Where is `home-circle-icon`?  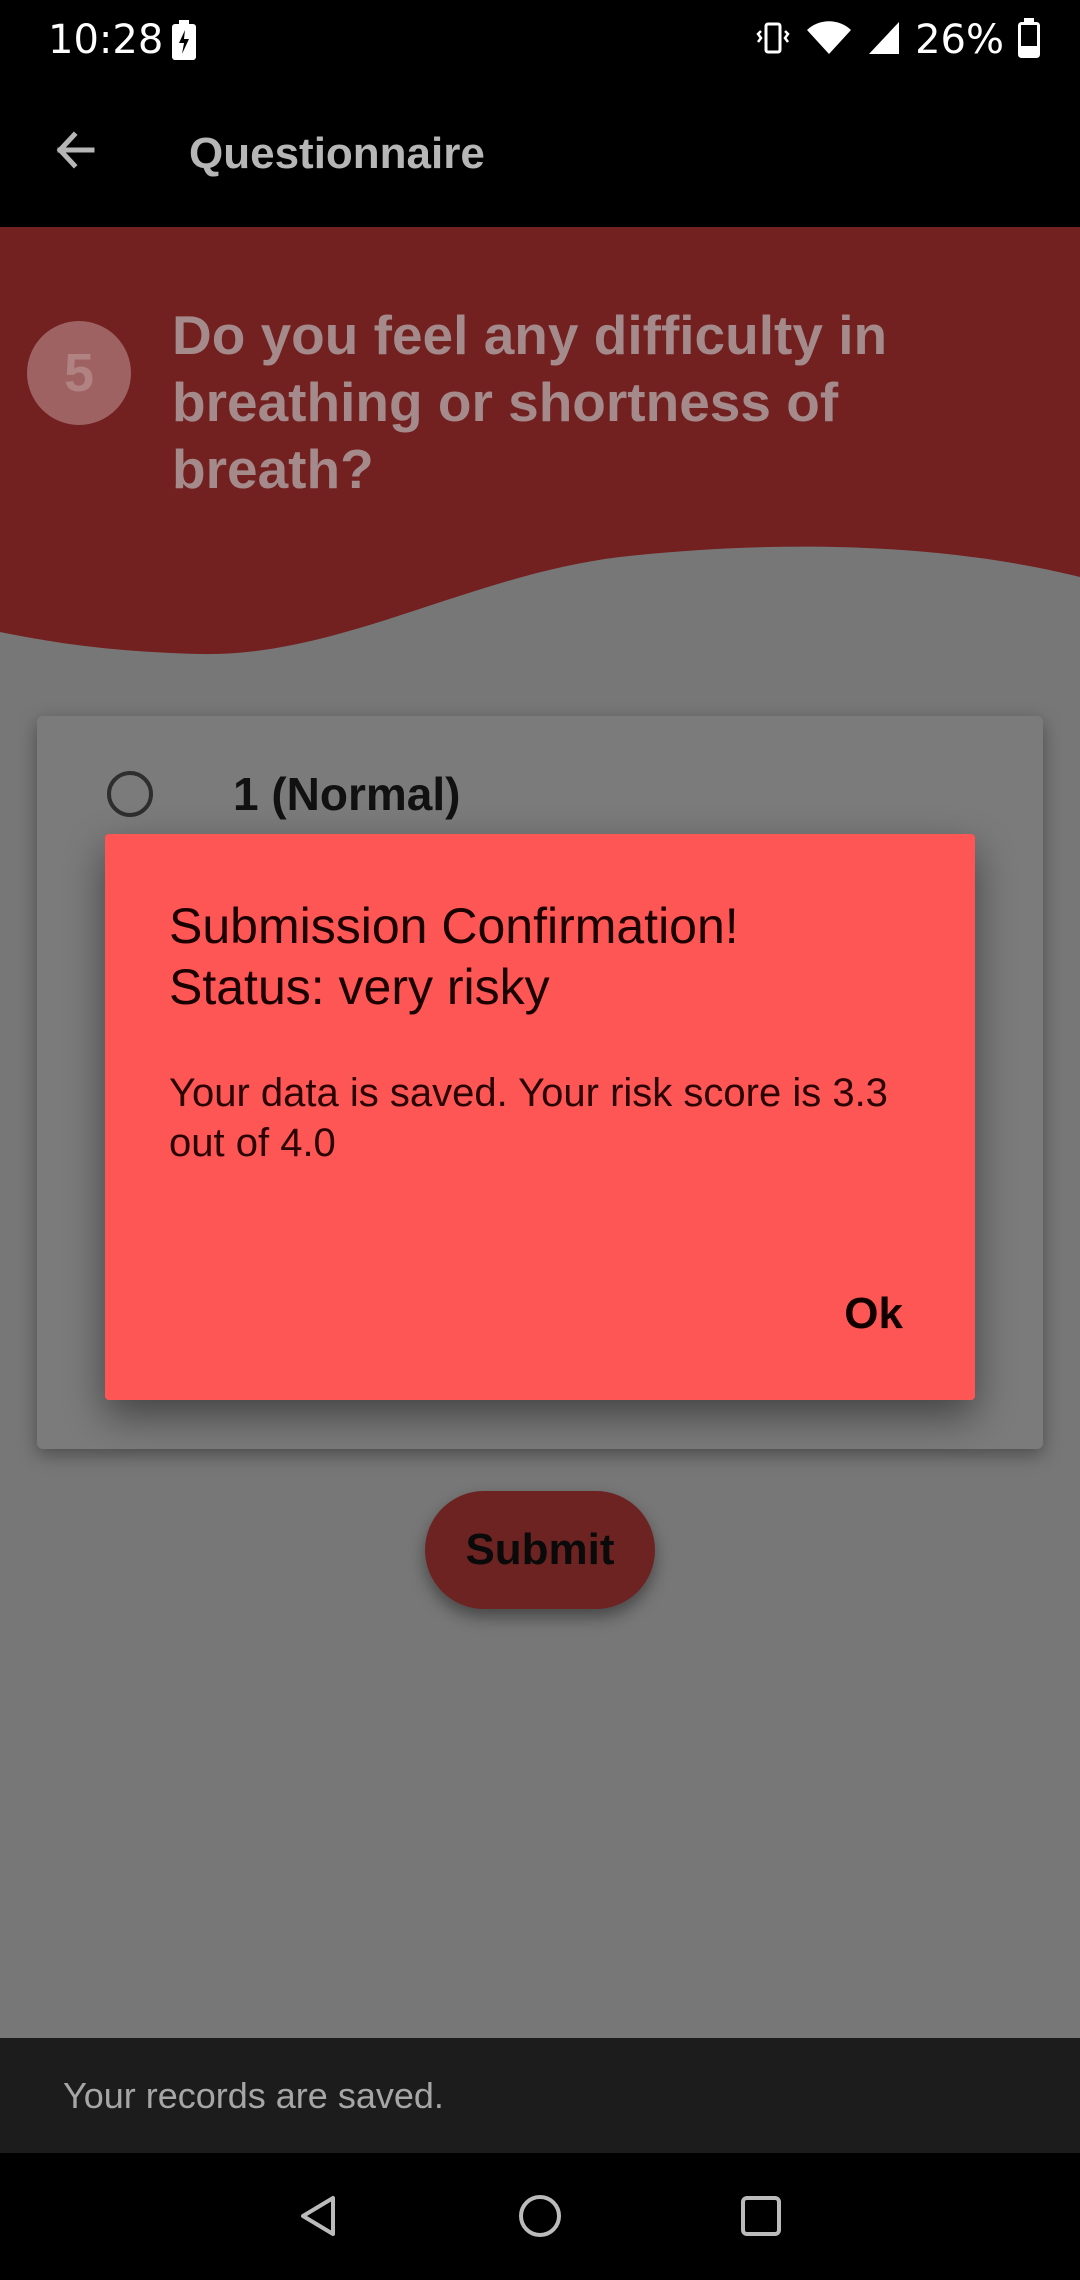 home-circle-icon is located at coordinates (540, 2218).